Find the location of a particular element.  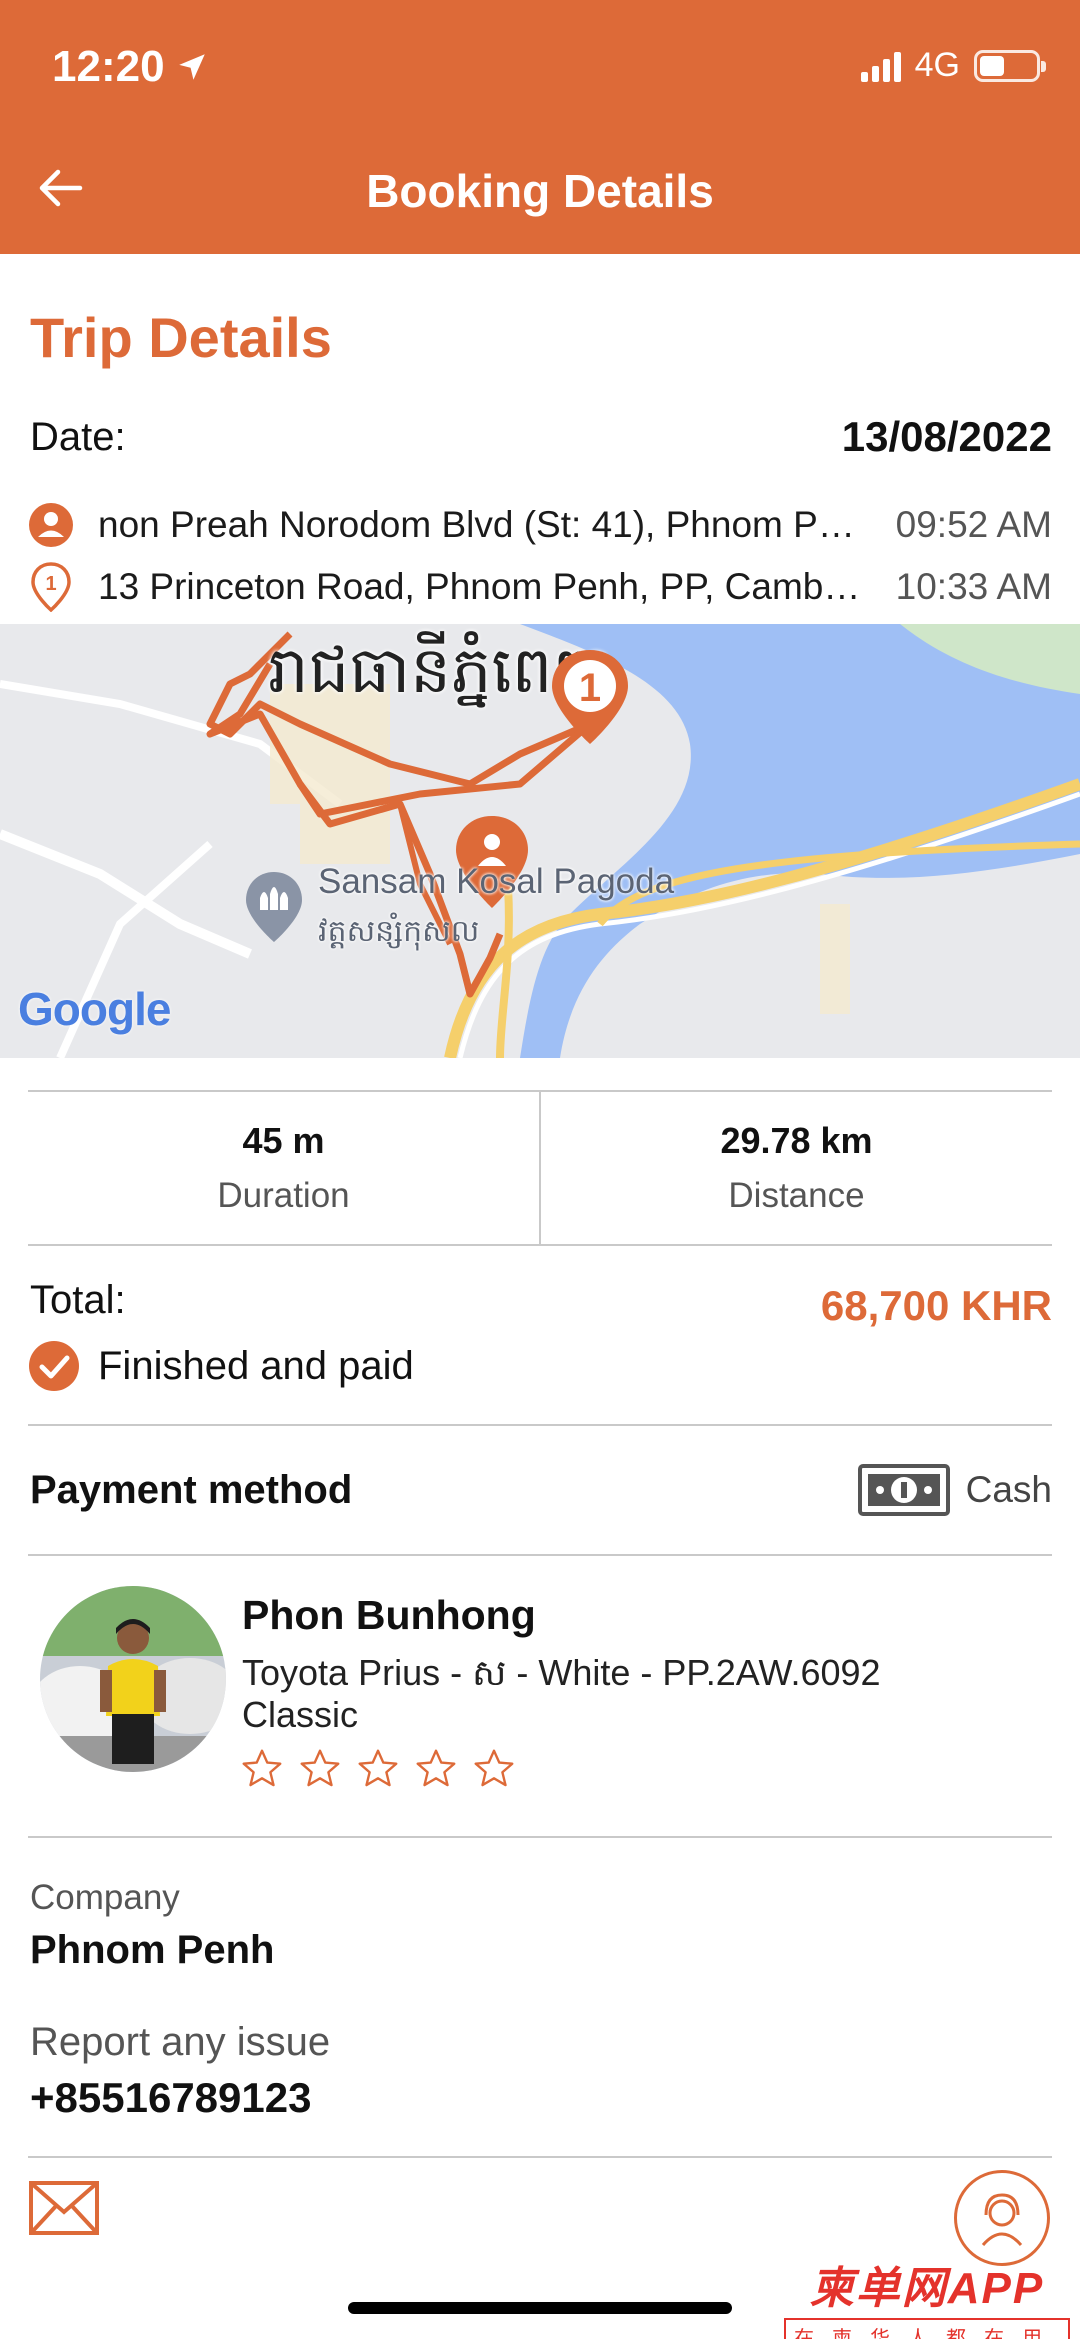

check-circle-icon is located at coordinates (54, 1366).